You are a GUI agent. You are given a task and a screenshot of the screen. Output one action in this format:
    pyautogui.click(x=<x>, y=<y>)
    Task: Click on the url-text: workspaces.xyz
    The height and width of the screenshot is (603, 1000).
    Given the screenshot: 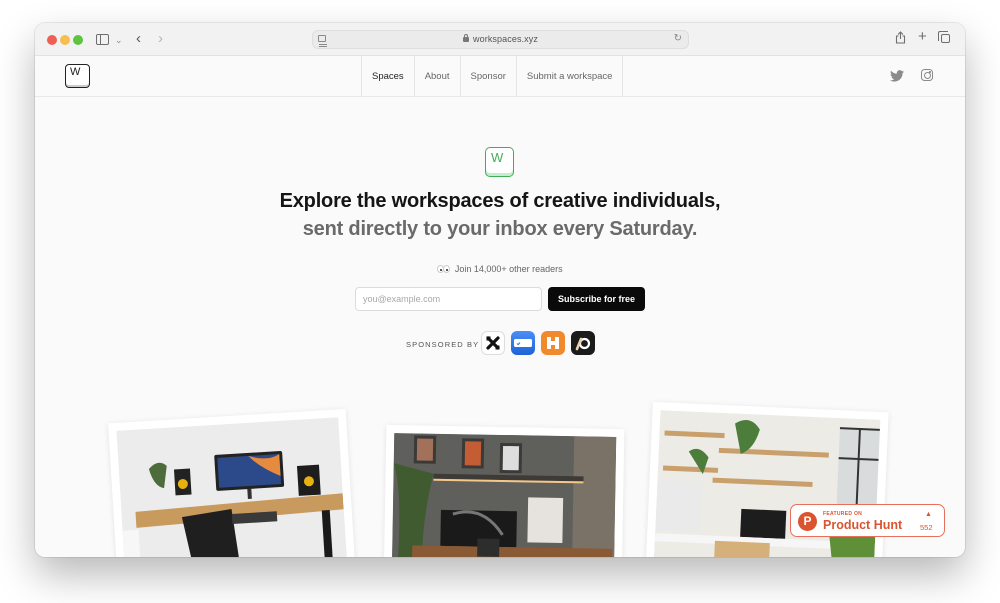 What is the action you would take?
    pyautogui.click(x=505, y=39)
    